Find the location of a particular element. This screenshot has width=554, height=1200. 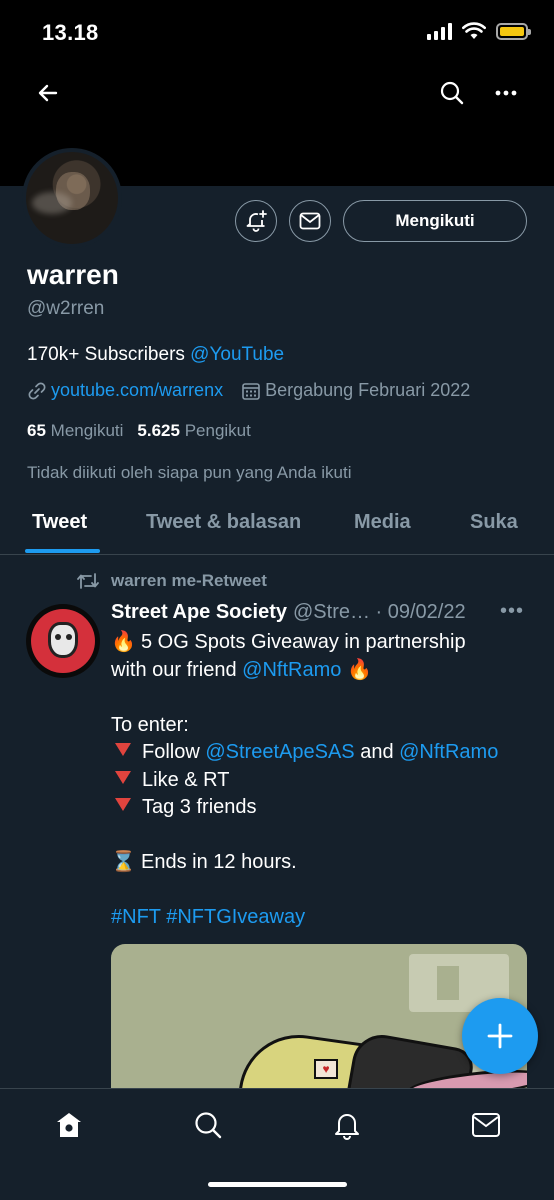

retweet-indicator: warren me-Retweet is located at coordinates (172, 581).